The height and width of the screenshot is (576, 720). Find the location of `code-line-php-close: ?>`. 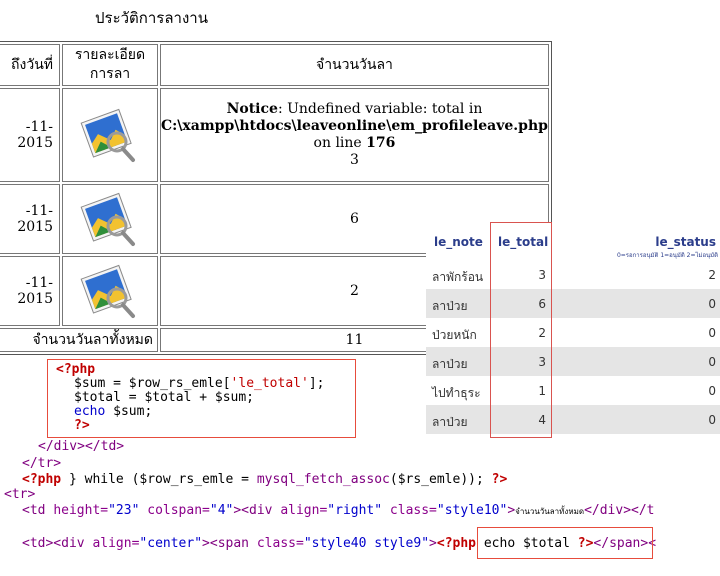

code-line-php-close: ?> is located at coordinates (82, 425).